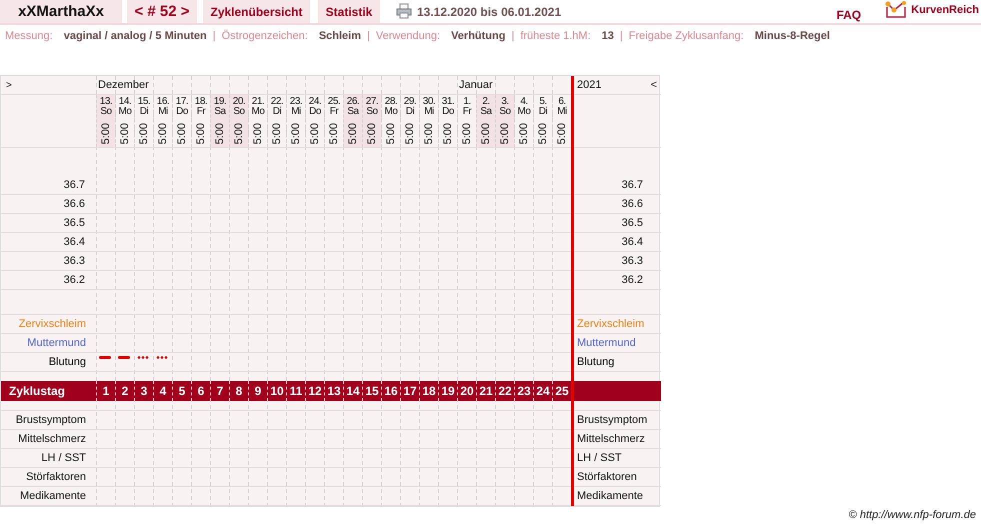 The image size is (981, 525). I want to click on day-header: 26. Sa 5:00, so click(352, 121).